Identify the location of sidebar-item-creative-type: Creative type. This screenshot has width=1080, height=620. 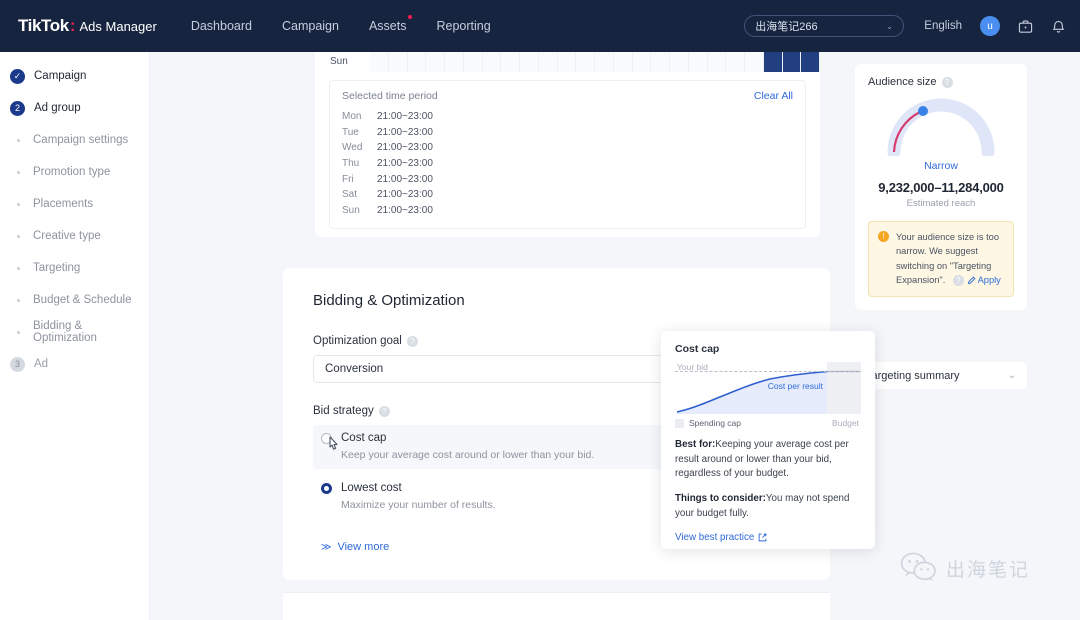
(74, 236).